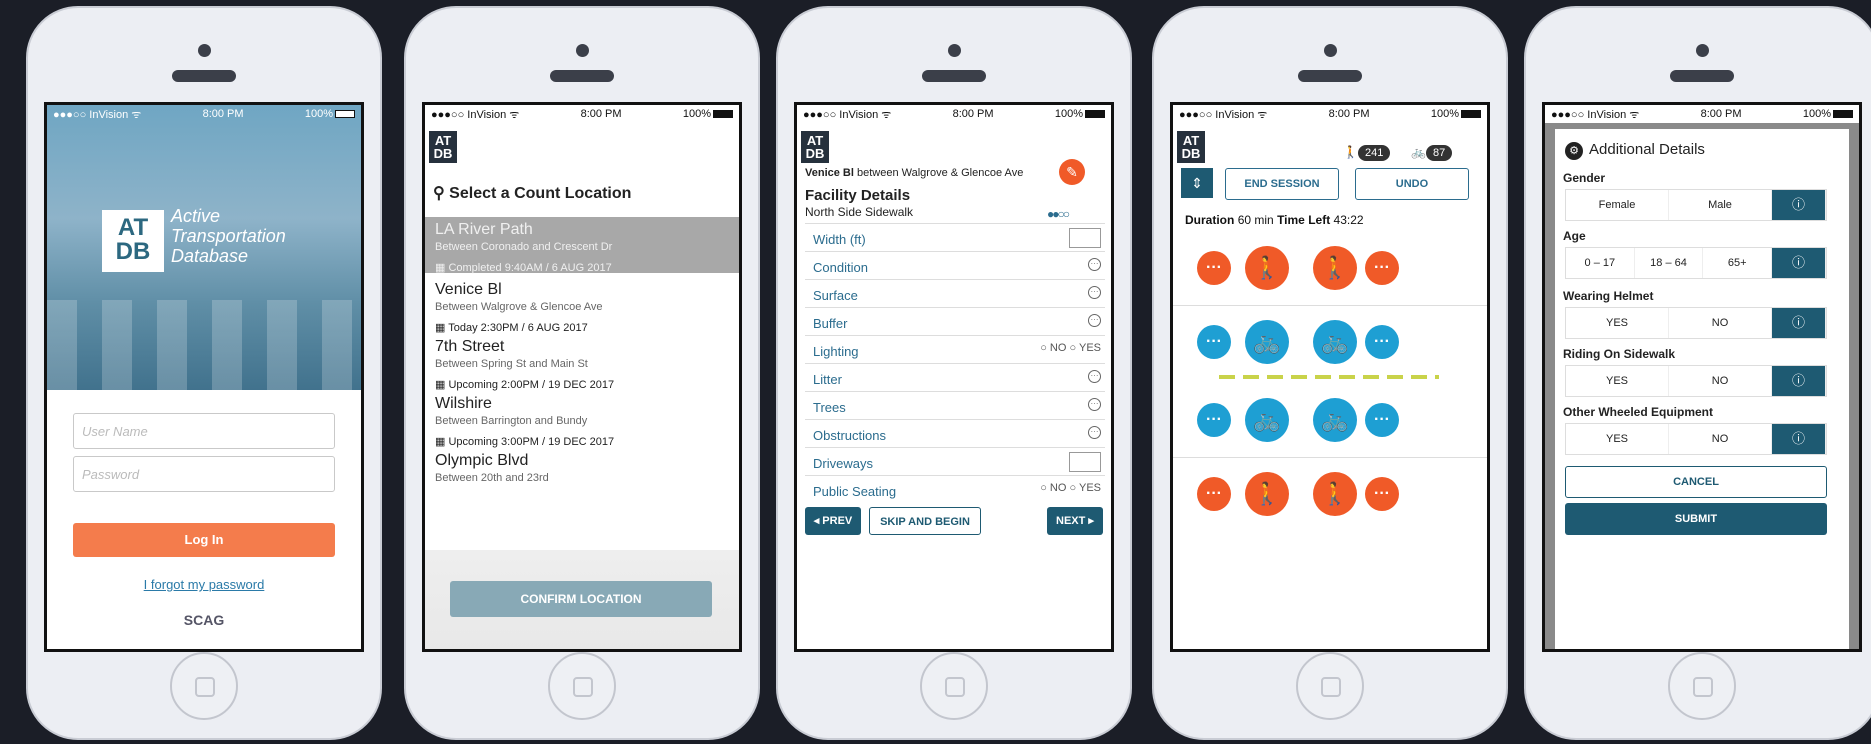 This screenshot has width=1871, height=744. Describe the element at coordinates (204, 76) in the screenshot. I see `speaker` at that location.